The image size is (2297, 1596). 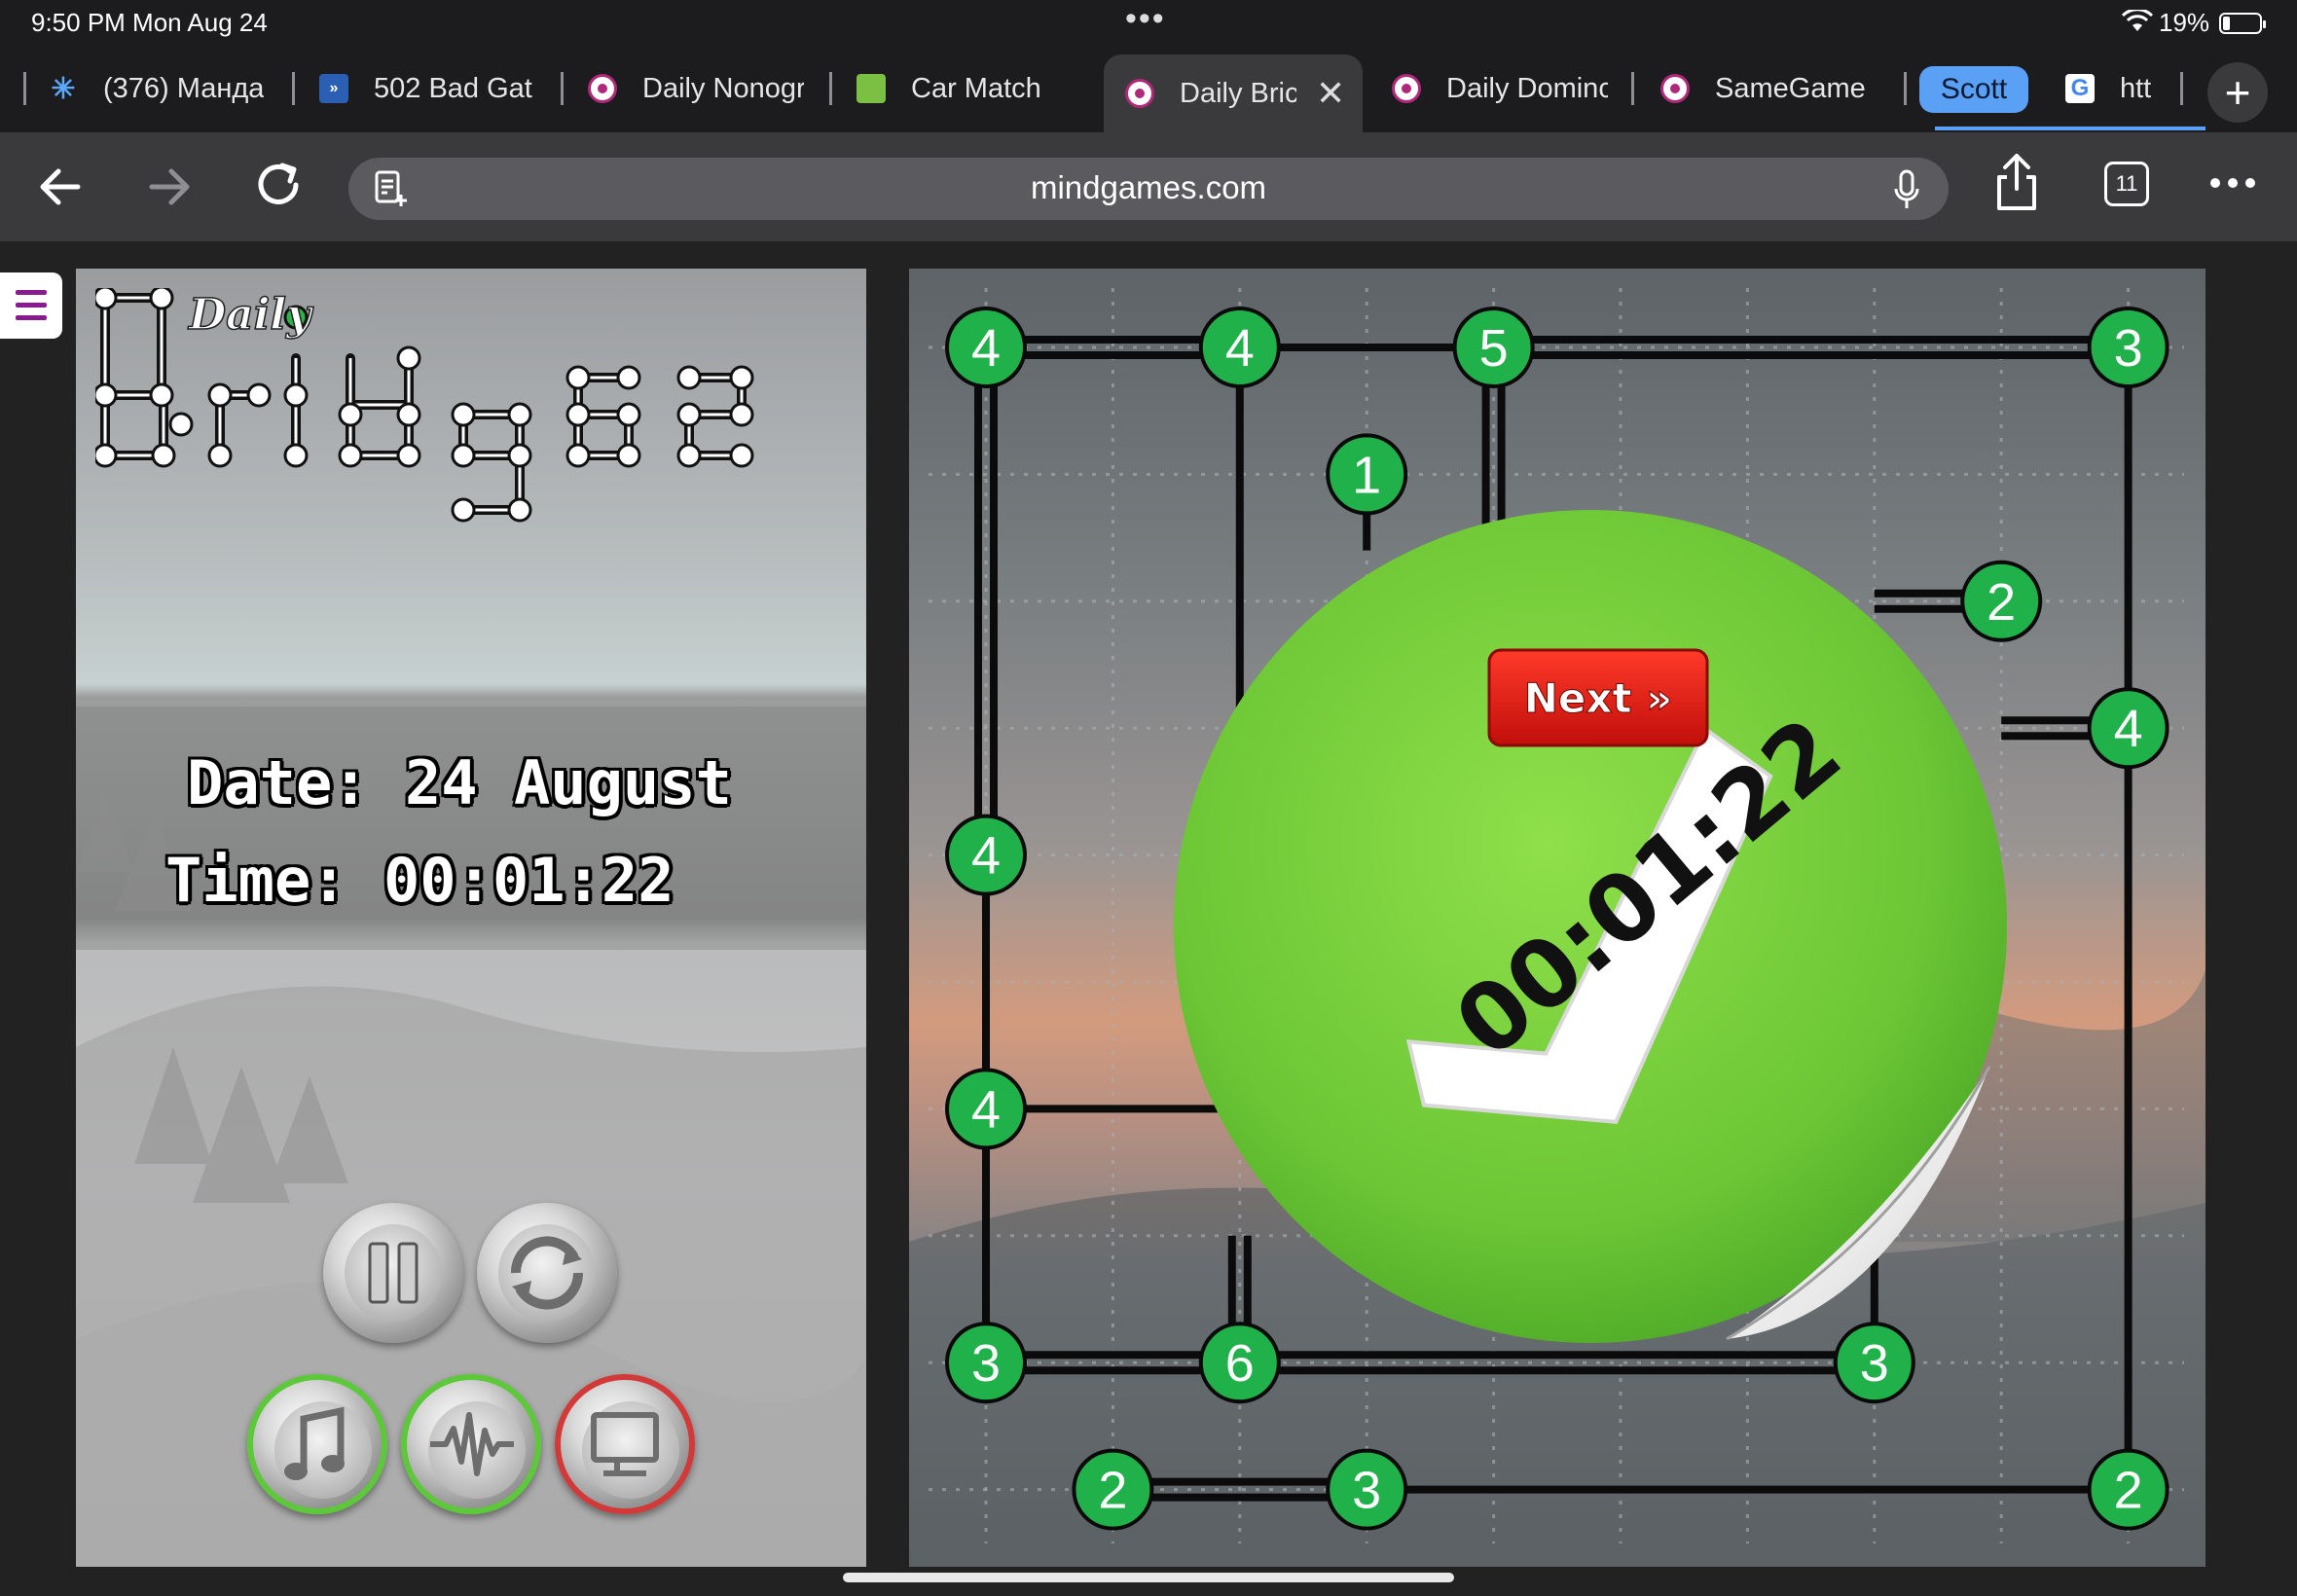 What do you see at coordinates (2232, 183) in the screenshot?
I see `more-options-icon` at bounding box center [2232, 183].